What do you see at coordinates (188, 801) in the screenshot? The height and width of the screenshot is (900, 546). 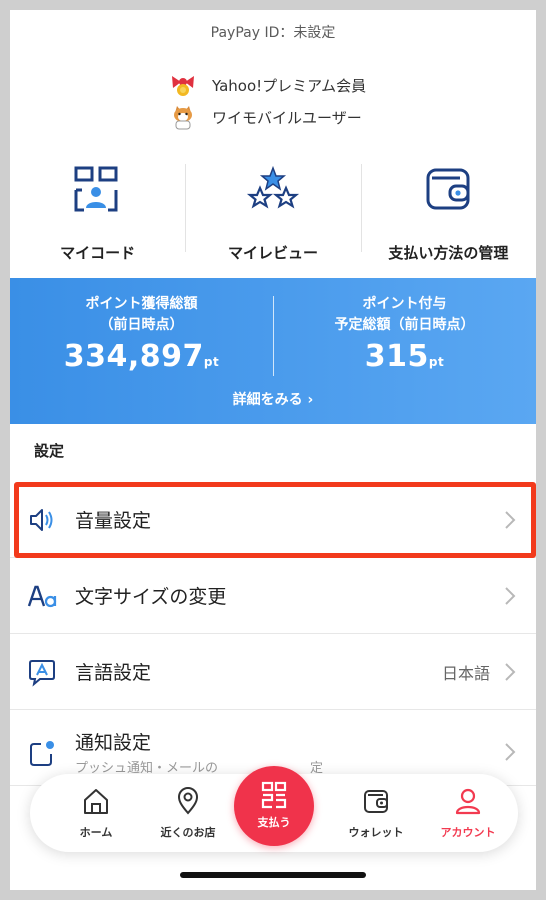 I see `location-pin-icon` at bounding box center [188, 801].